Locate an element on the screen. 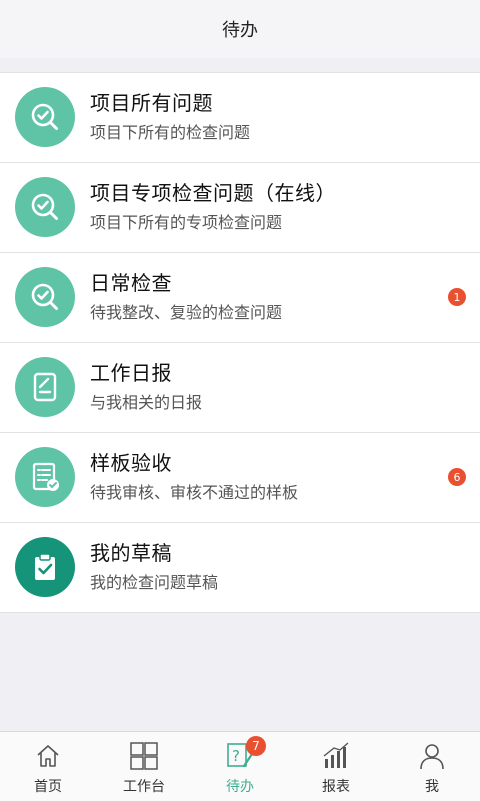 The width and height of the screenshot is (480, 801). item-title: 工作日报 is located at coordinates (131, 373).